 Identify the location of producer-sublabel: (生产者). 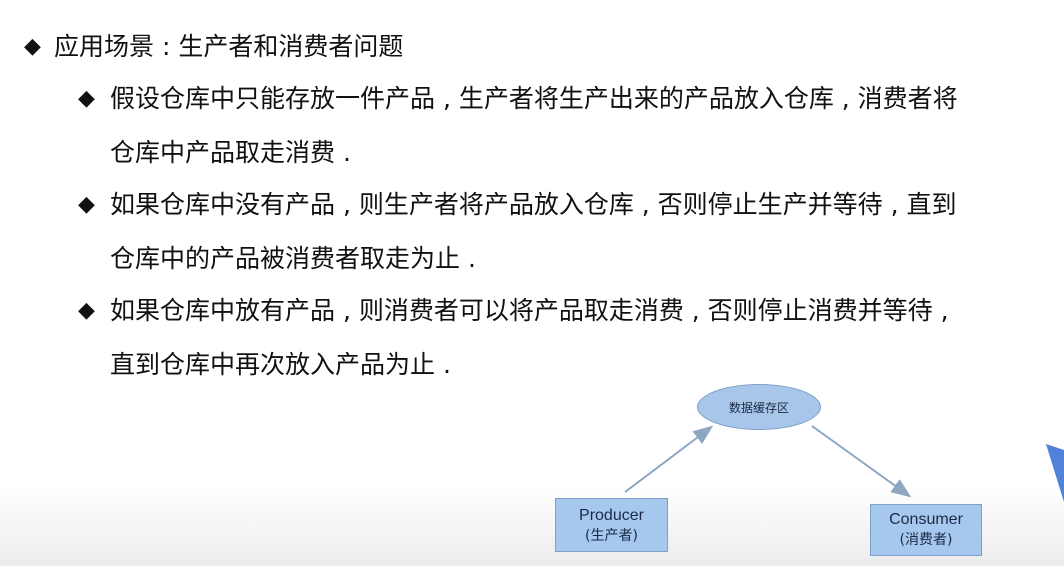
(611, 536).